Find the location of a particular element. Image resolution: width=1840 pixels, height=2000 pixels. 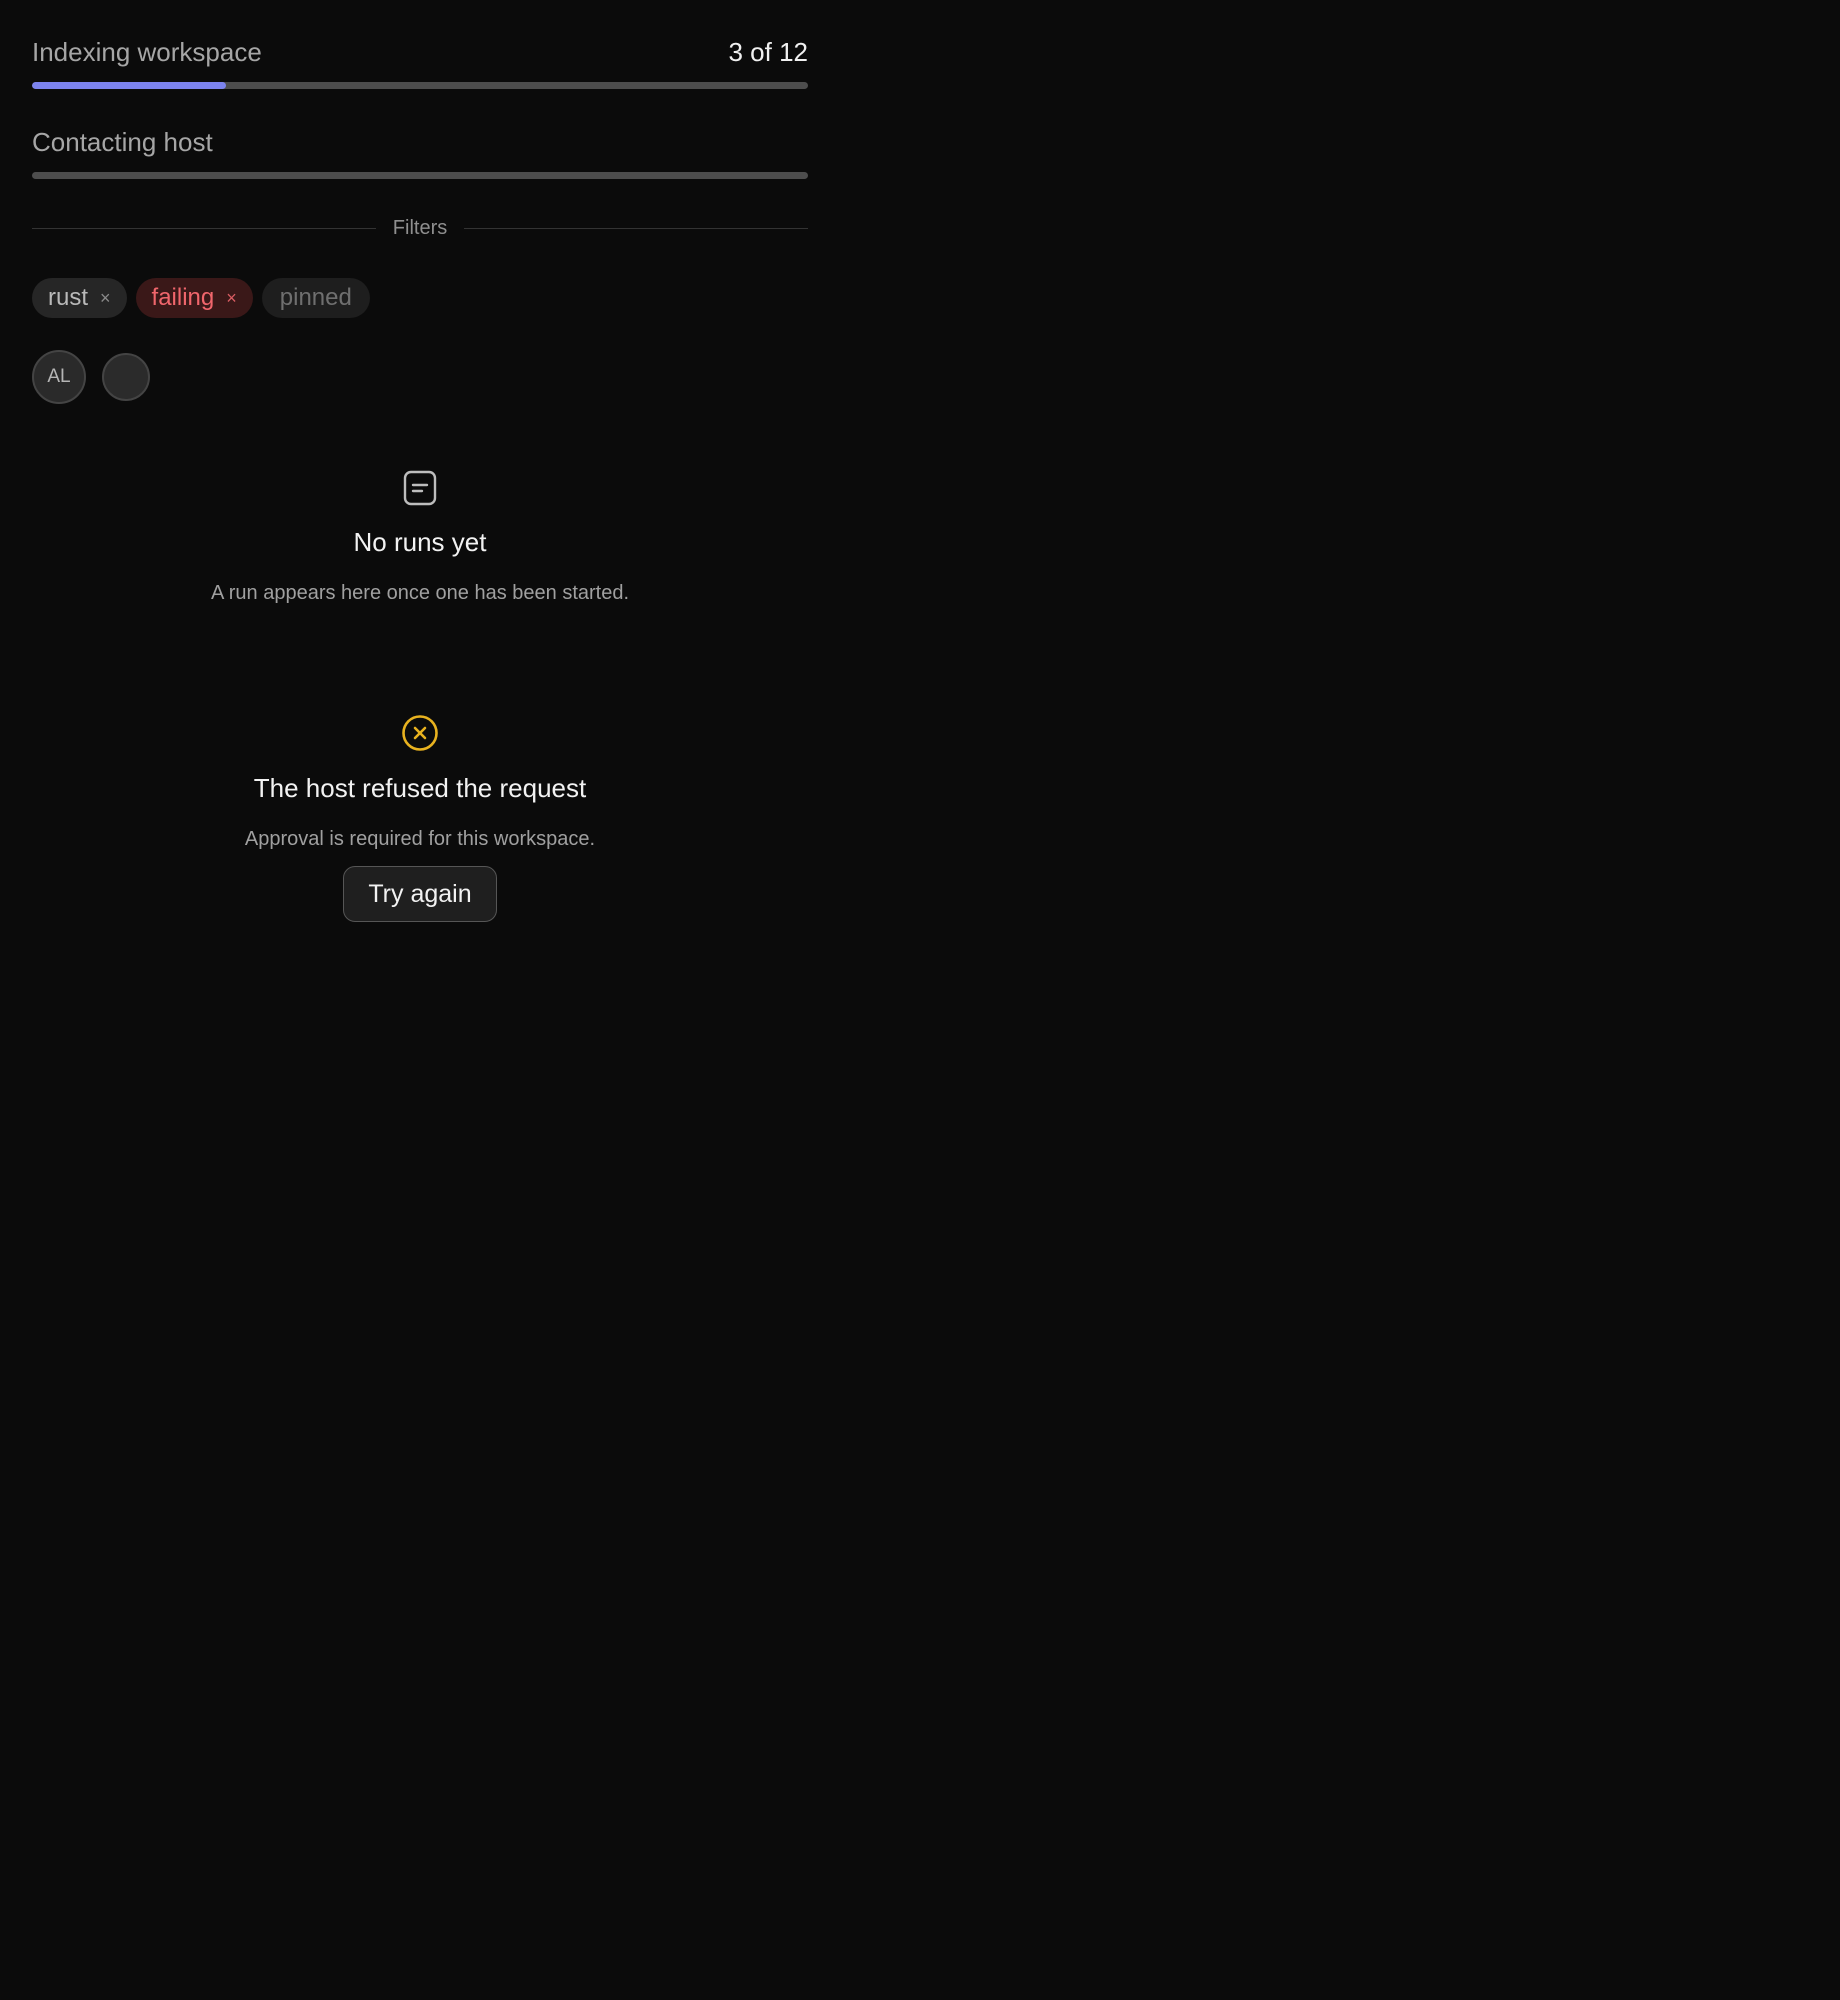

filter-chips: rust × failing × pinned is located at coordinates (201, 298).